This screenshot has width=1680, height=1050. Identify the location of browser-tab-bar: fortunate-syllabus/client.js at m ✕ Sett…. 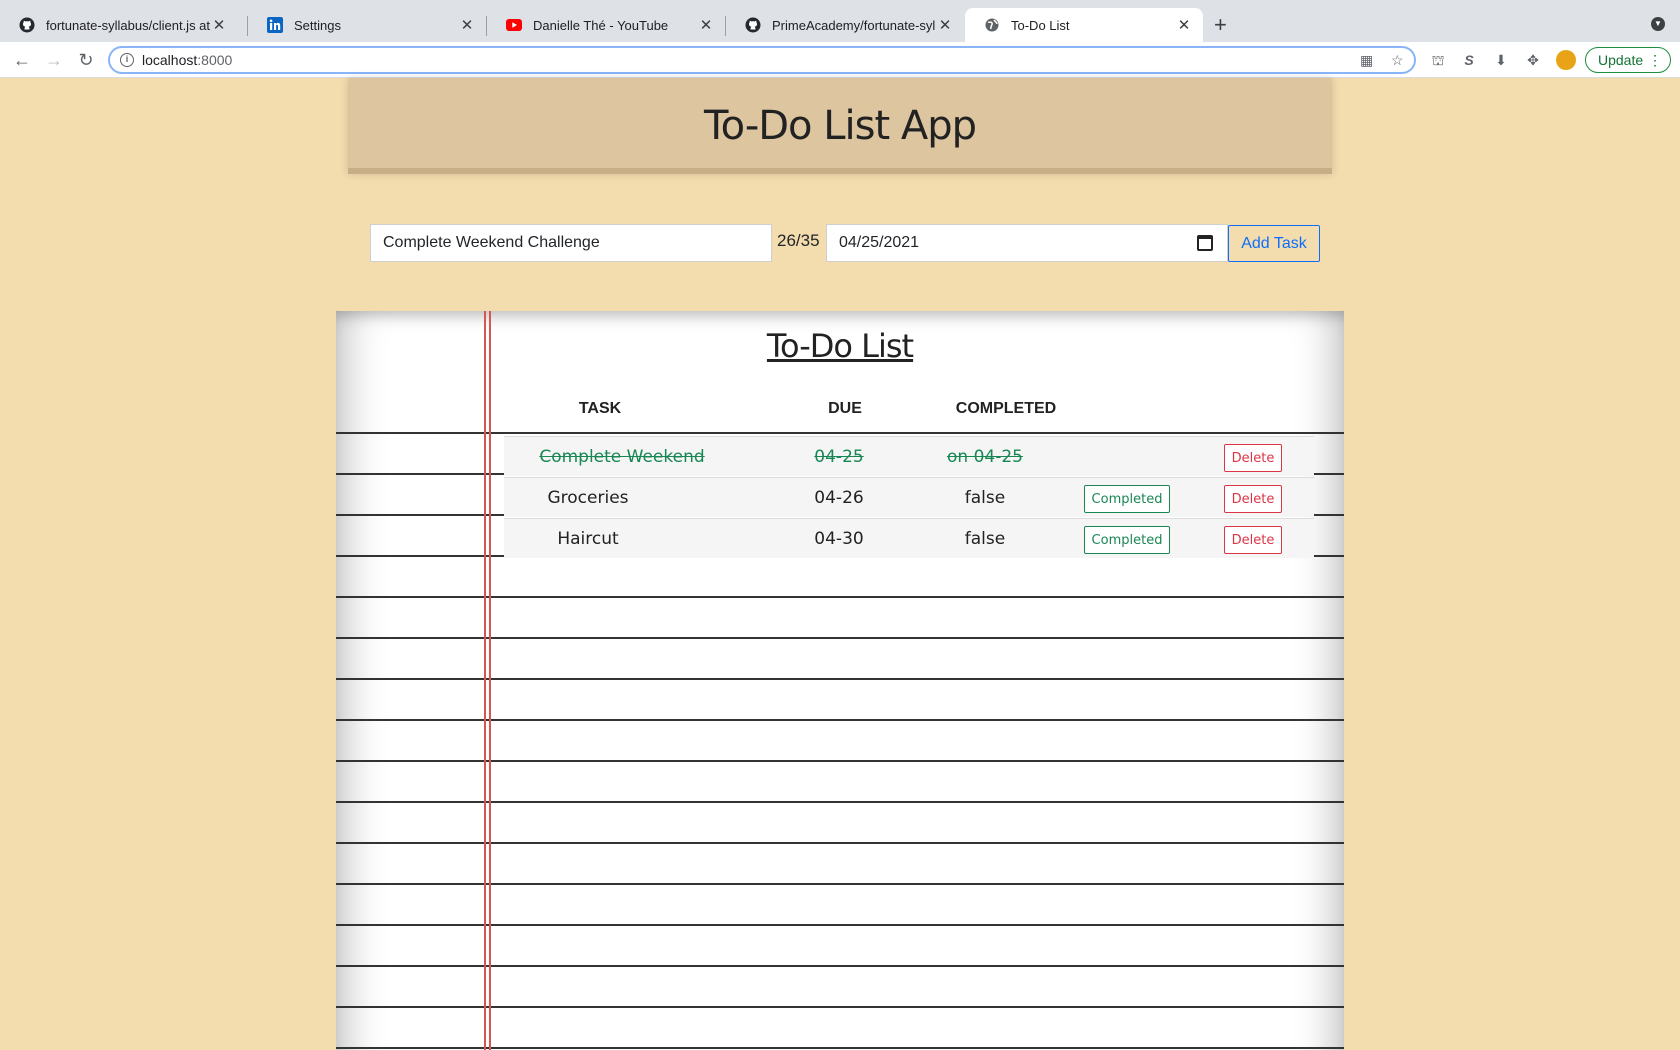
(840, 21).